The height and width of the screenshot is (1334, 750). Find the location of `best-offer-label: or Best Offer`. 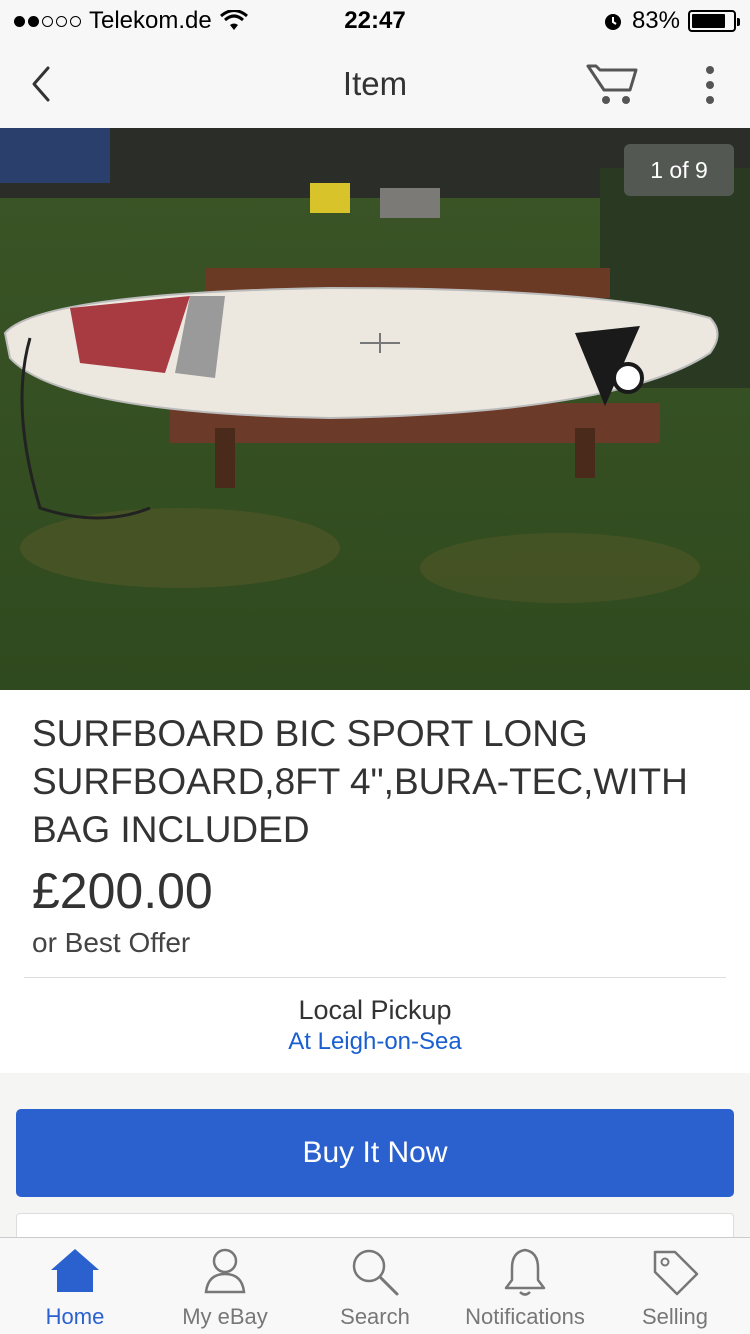

best-offer-label: or Best Offer is located at coordinates (111, 942).